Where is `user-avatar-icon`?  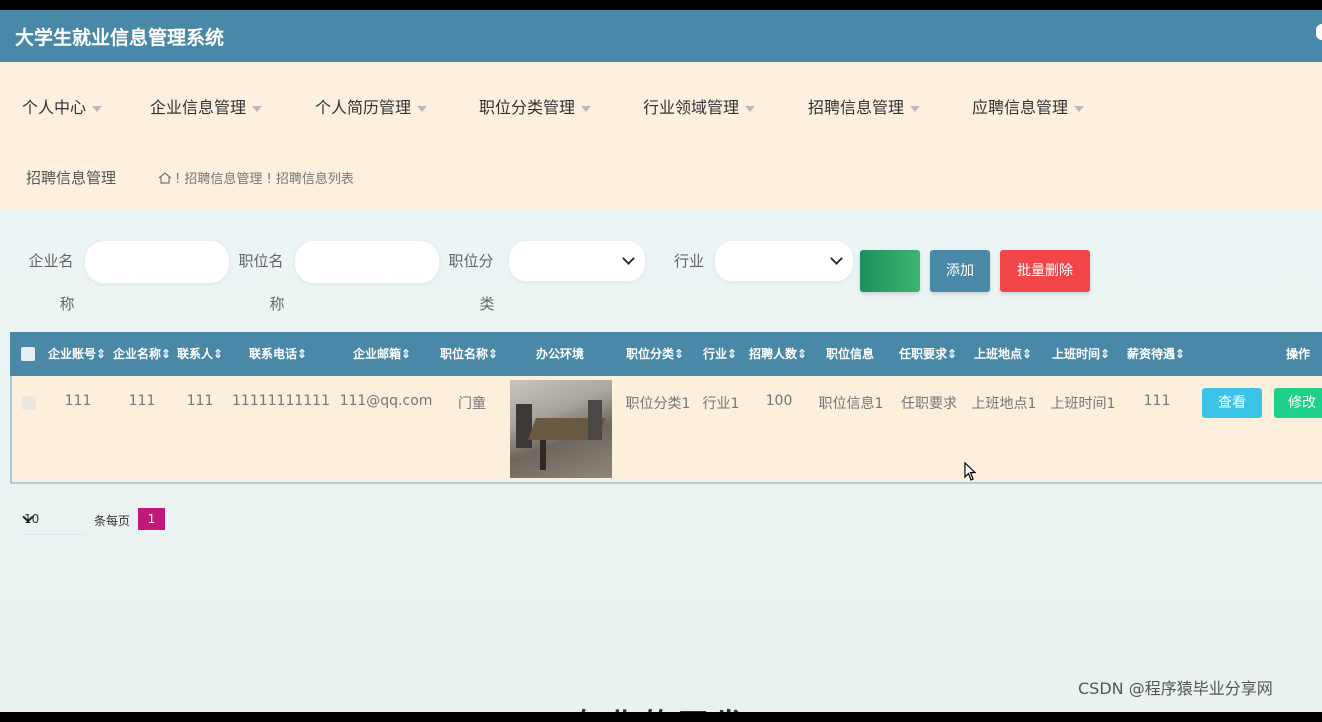 user-avatar-icon is located at coordinates (1319, 32).